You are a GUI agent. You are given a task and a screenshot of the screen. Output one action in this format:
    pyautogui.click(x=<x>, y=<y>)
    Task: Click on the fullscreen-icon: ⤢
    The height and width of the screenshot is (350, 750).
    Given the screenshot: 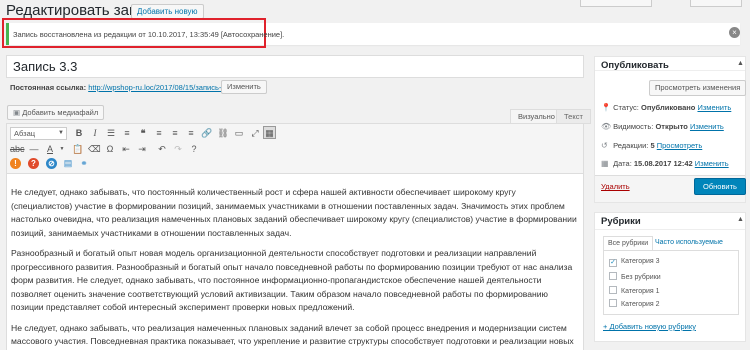 What is the action you would take?
    pyautogui.click(x=255, y=133)
    